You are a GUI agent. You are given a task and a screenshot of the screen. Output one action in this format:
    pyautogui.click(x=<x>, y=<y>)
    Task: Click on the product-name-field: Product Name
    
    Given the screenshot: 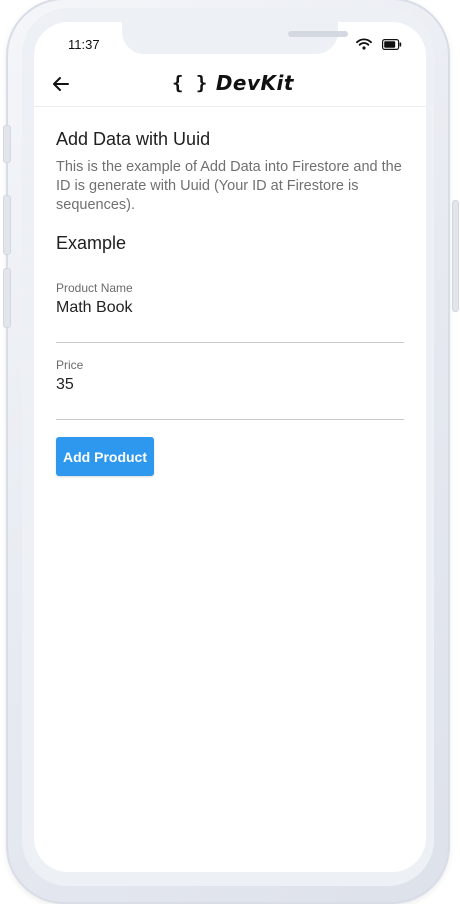 What is the action you would take?
    pyautogui.click(x=230, y=312)
    